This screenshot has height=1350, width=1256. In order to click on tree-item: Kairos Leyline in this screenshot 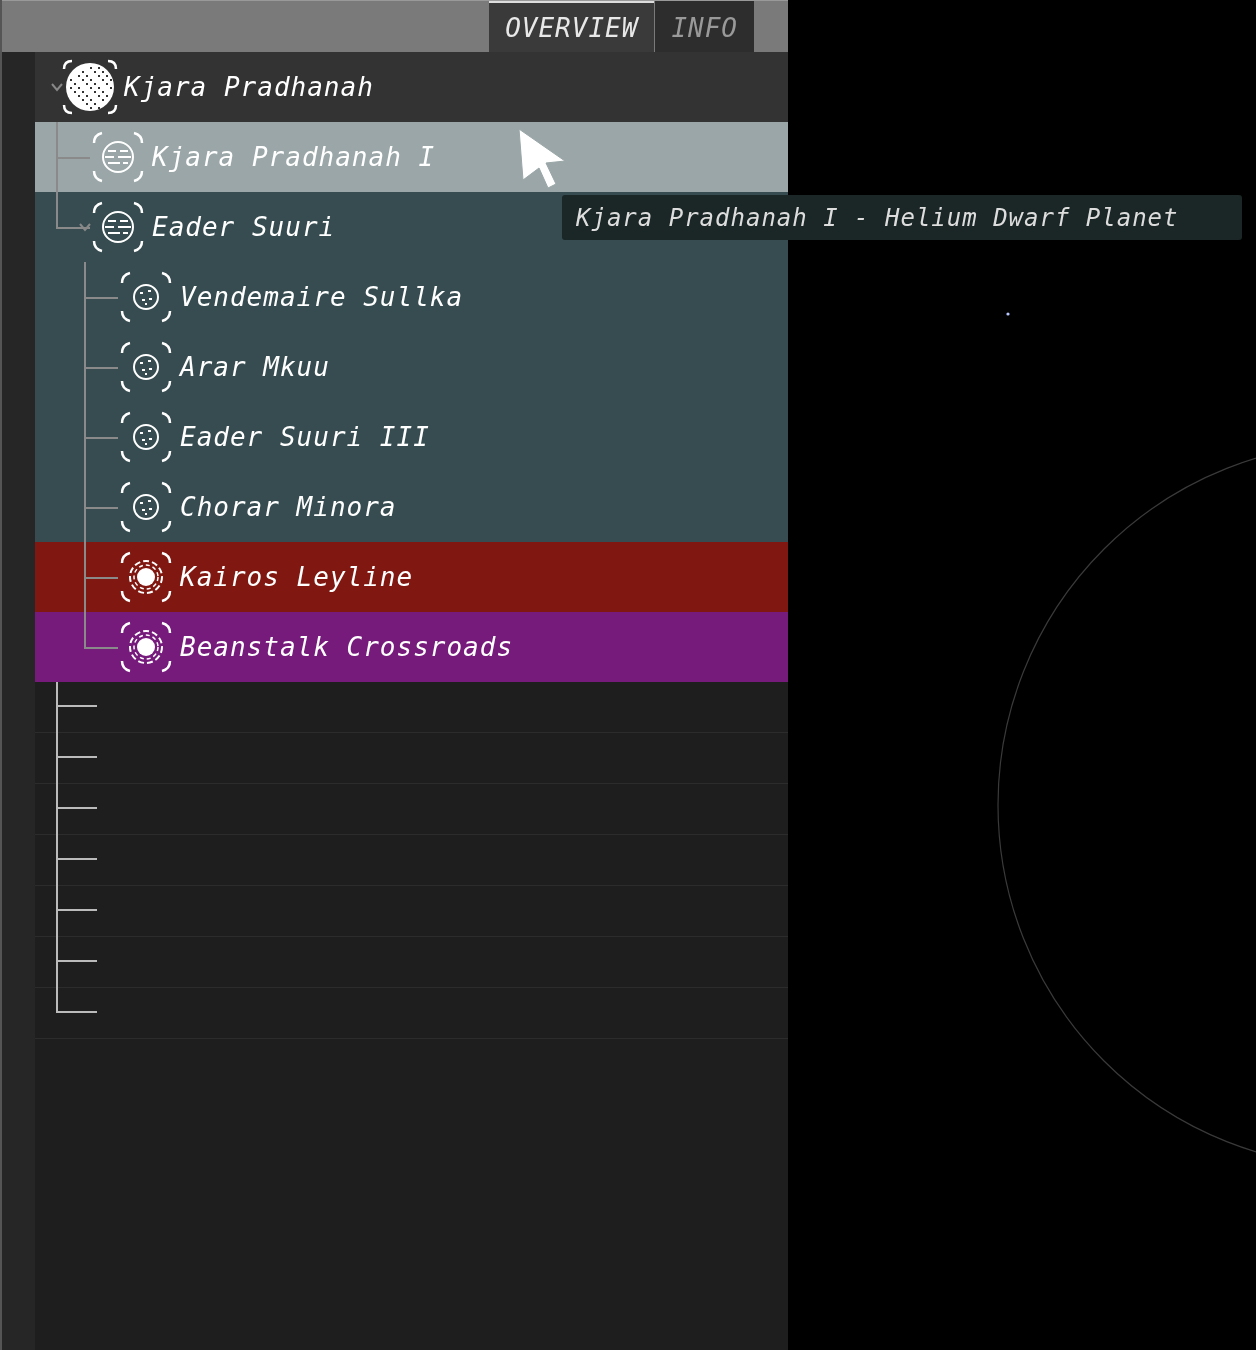, I will do `click(411, 577)`.